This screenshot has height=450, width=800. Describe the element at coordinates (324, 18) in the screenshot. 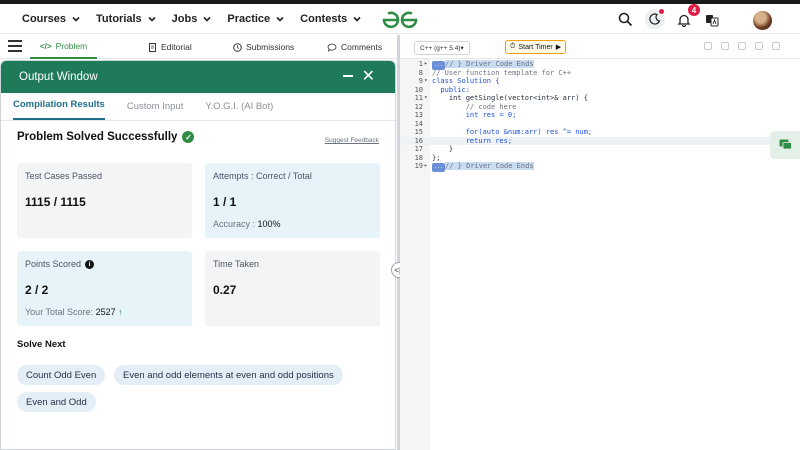

I see `nav-label: Contests` at that location.